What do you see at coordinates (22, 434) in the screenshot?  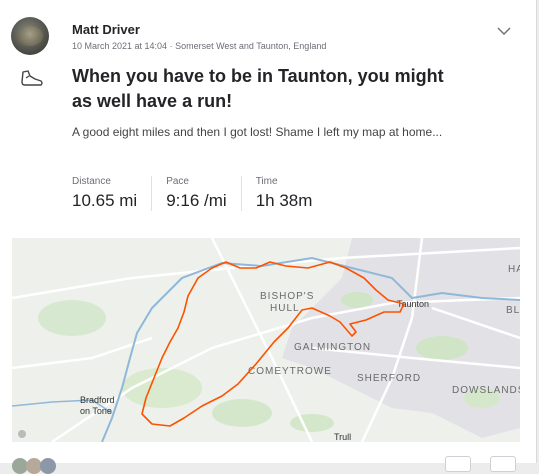 I see `map-attribution-icon` at bounding box center [22, 434].